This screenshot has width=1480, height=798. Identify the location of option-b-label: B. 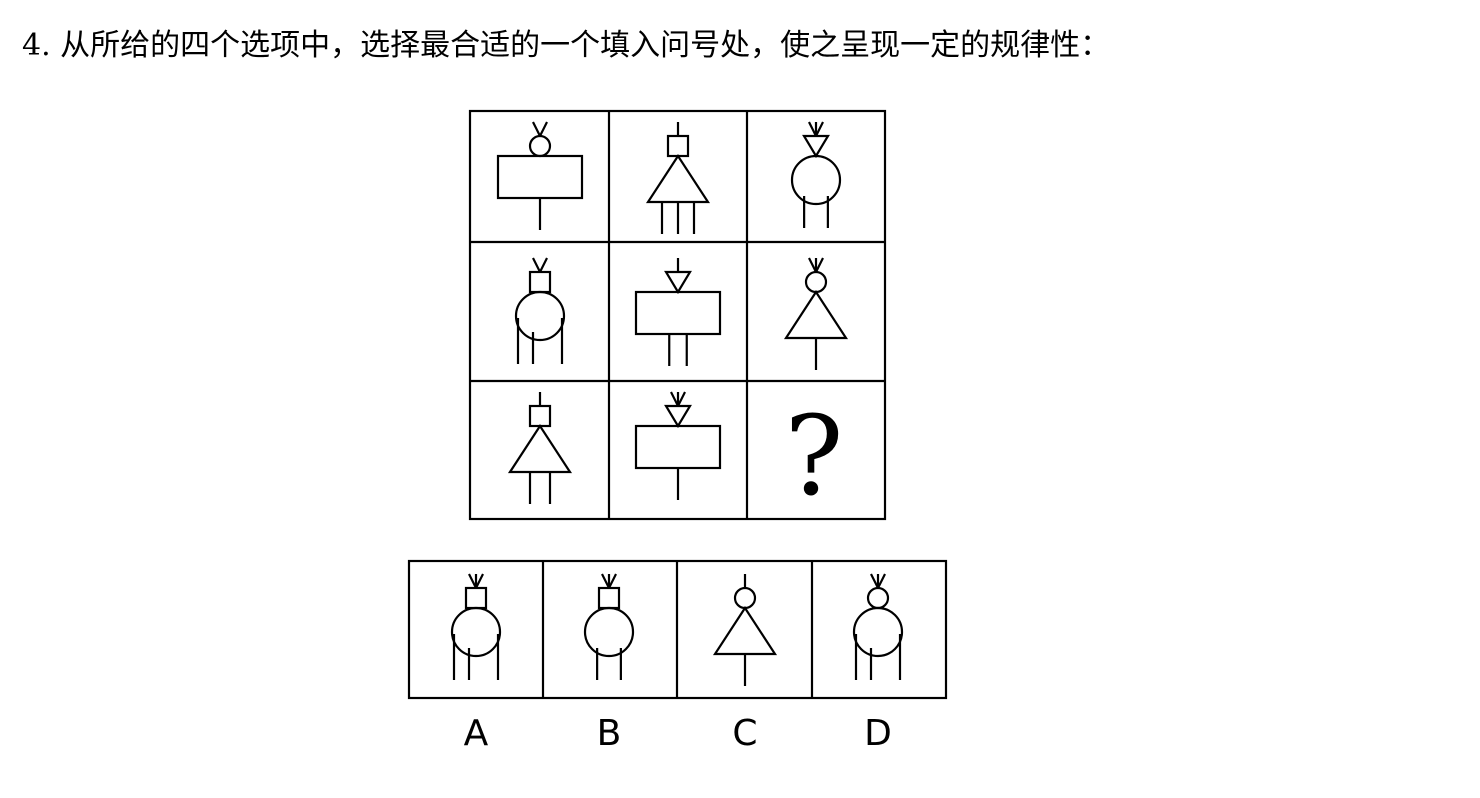
(609, 734).